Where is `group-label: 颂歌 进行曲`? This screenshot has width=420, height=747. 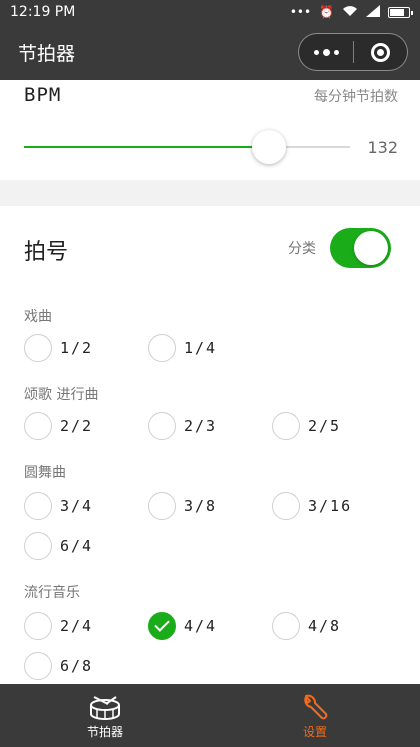
group-label: 颂歌 进行曲 is located at coordinates (61, 395).